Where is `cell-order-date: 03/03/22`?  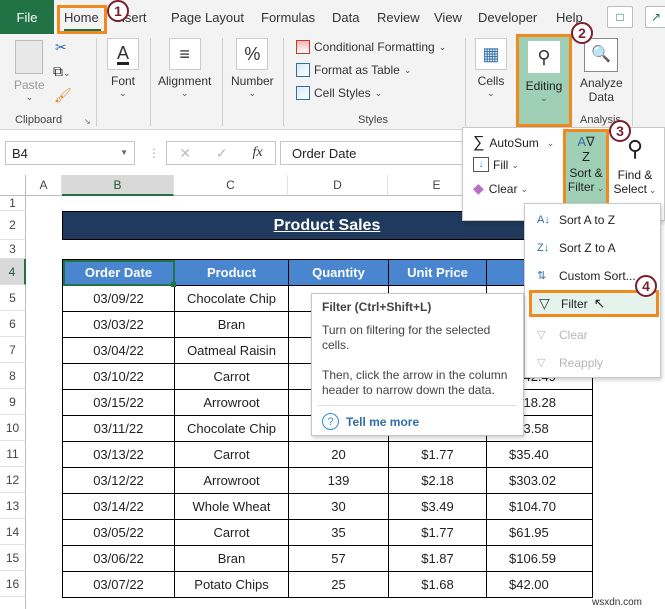
cell-order-date: 03/03/22 is located at coordinates (118, 324).